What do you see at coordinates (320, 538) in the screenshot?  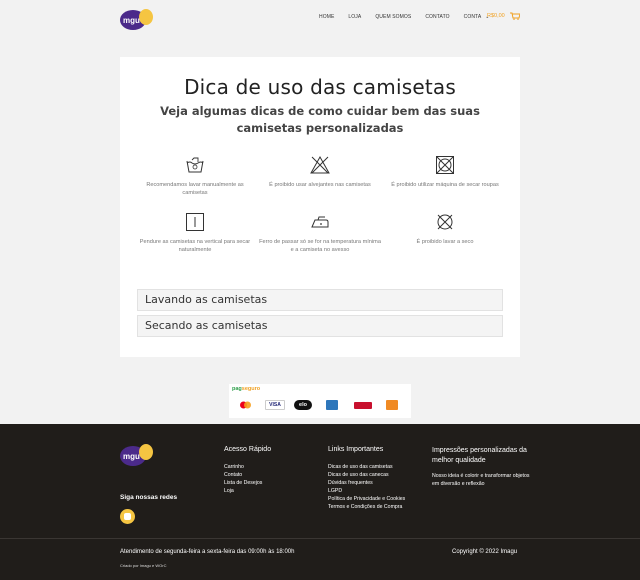 I see `footer-divider` at bounding box center [320, 538].